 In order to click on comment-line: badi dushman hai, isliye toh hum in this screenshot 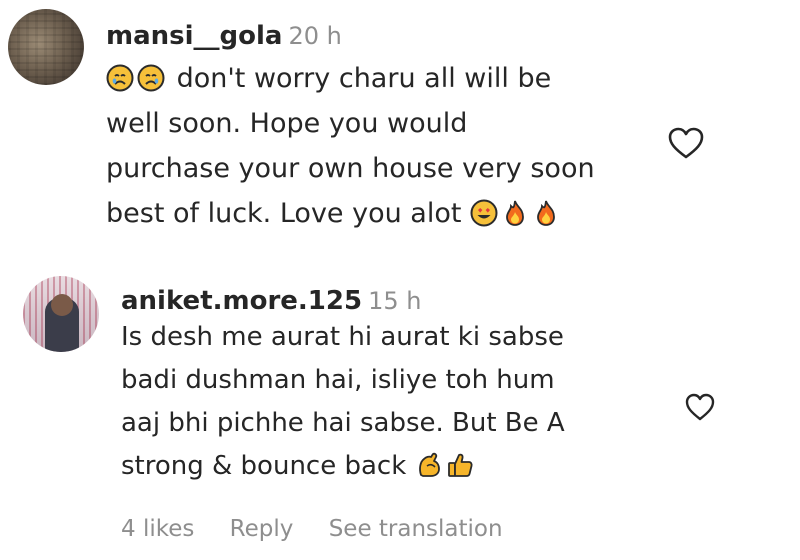, I will do `click(338, 380)`.